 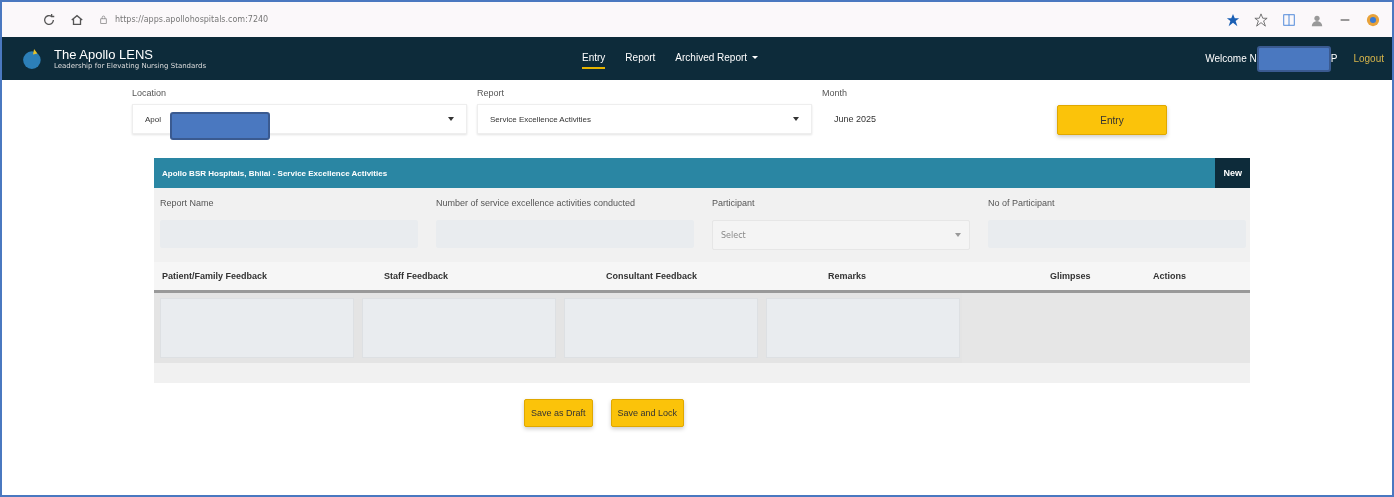 What do you see at coordinates (1334, 58) in the screenshot?
I see `welcome-text: P` at bounding box center [1334, 58].